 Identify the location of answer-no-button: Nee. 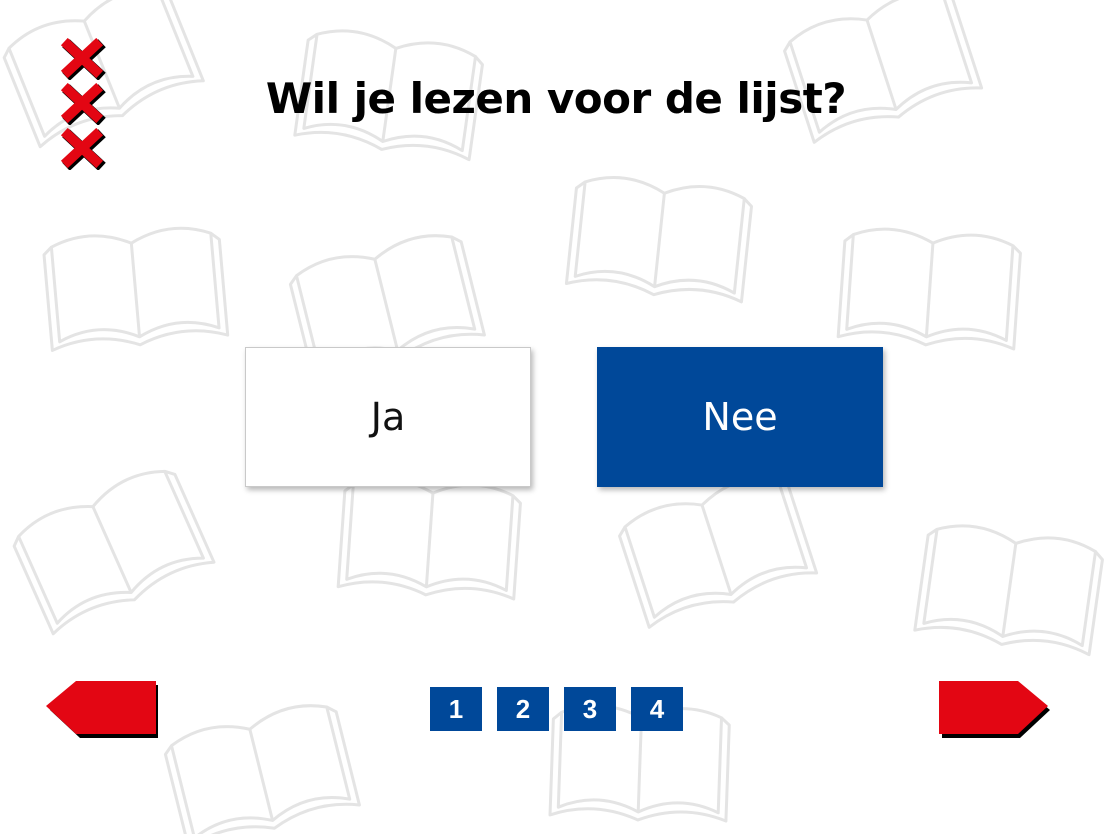
(740, 417).